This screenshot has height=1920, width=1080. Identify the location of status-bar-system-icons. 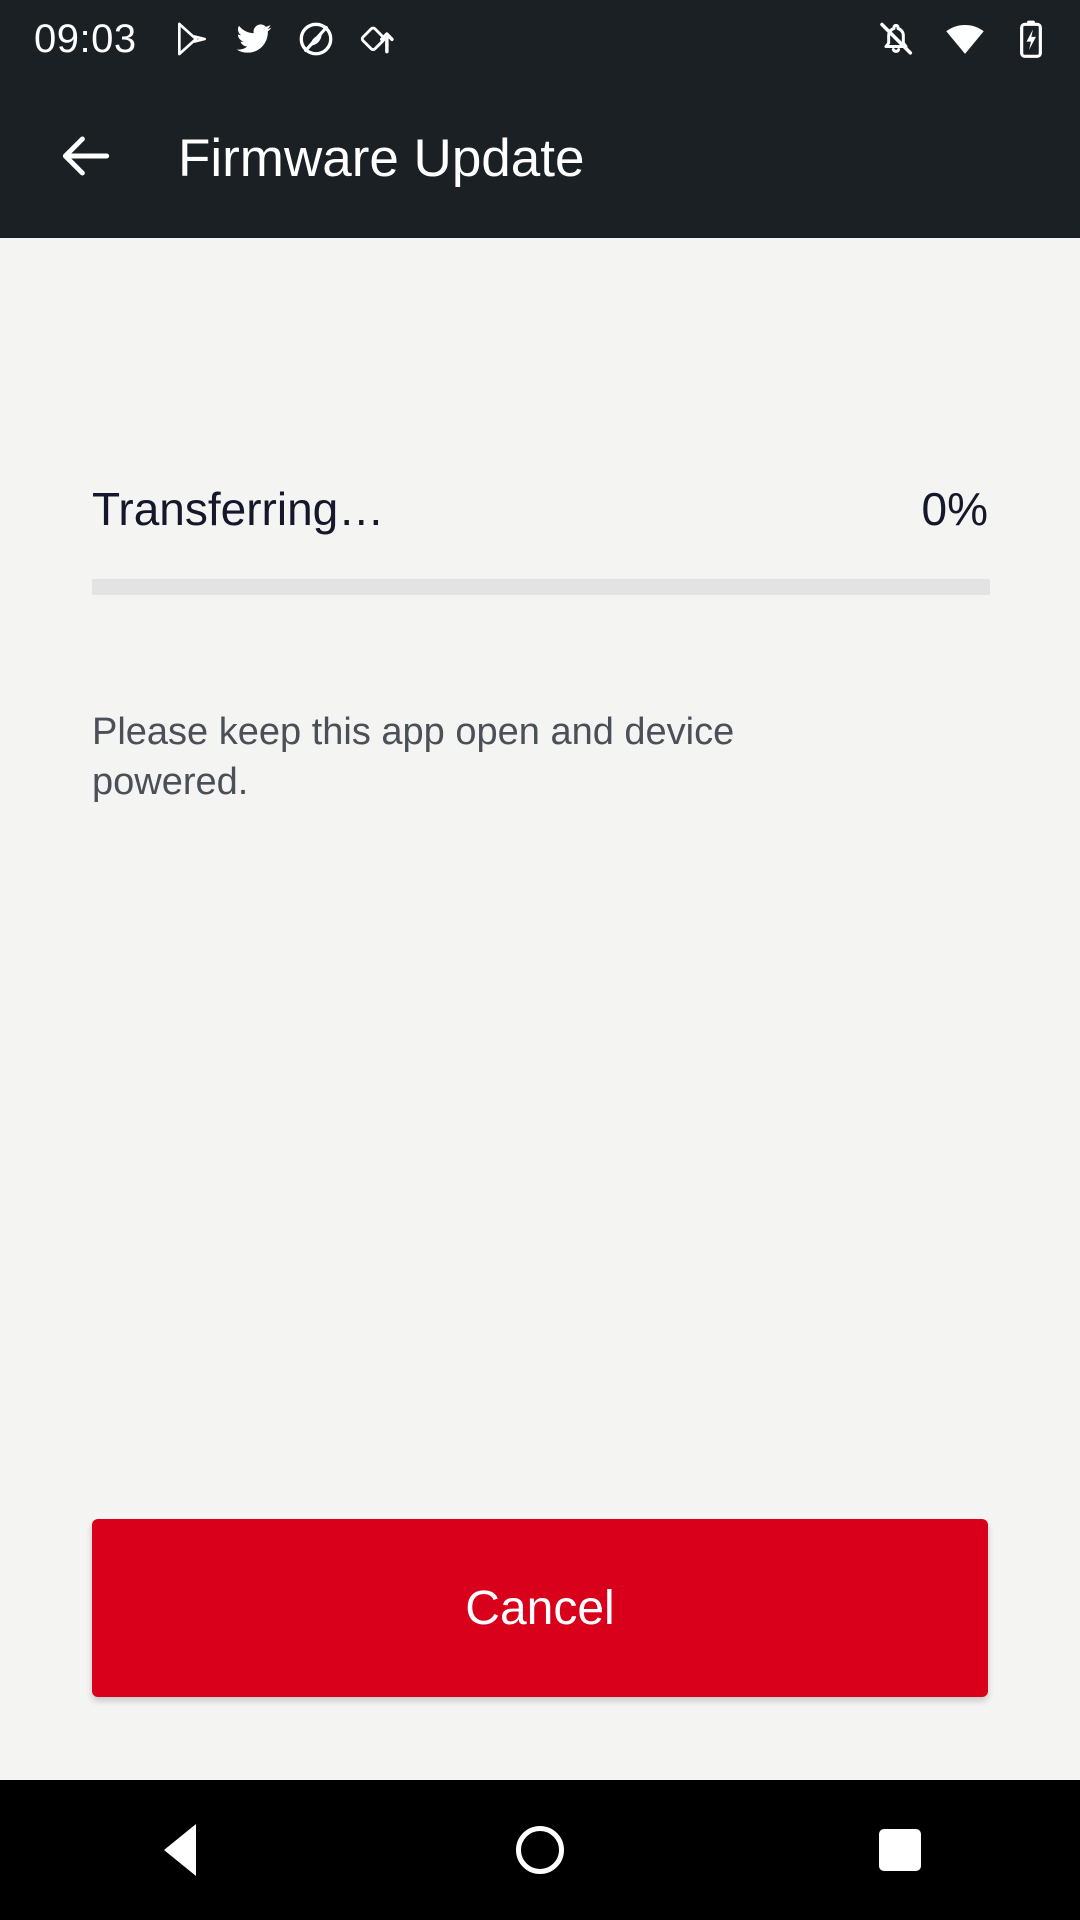
(962, 39).